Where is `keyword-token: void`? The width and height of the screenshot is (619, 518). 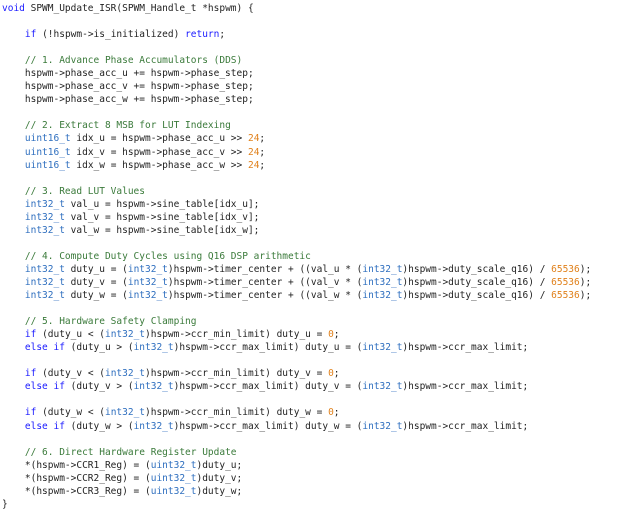 keyword-token: void is located at coordinates (13, 8).